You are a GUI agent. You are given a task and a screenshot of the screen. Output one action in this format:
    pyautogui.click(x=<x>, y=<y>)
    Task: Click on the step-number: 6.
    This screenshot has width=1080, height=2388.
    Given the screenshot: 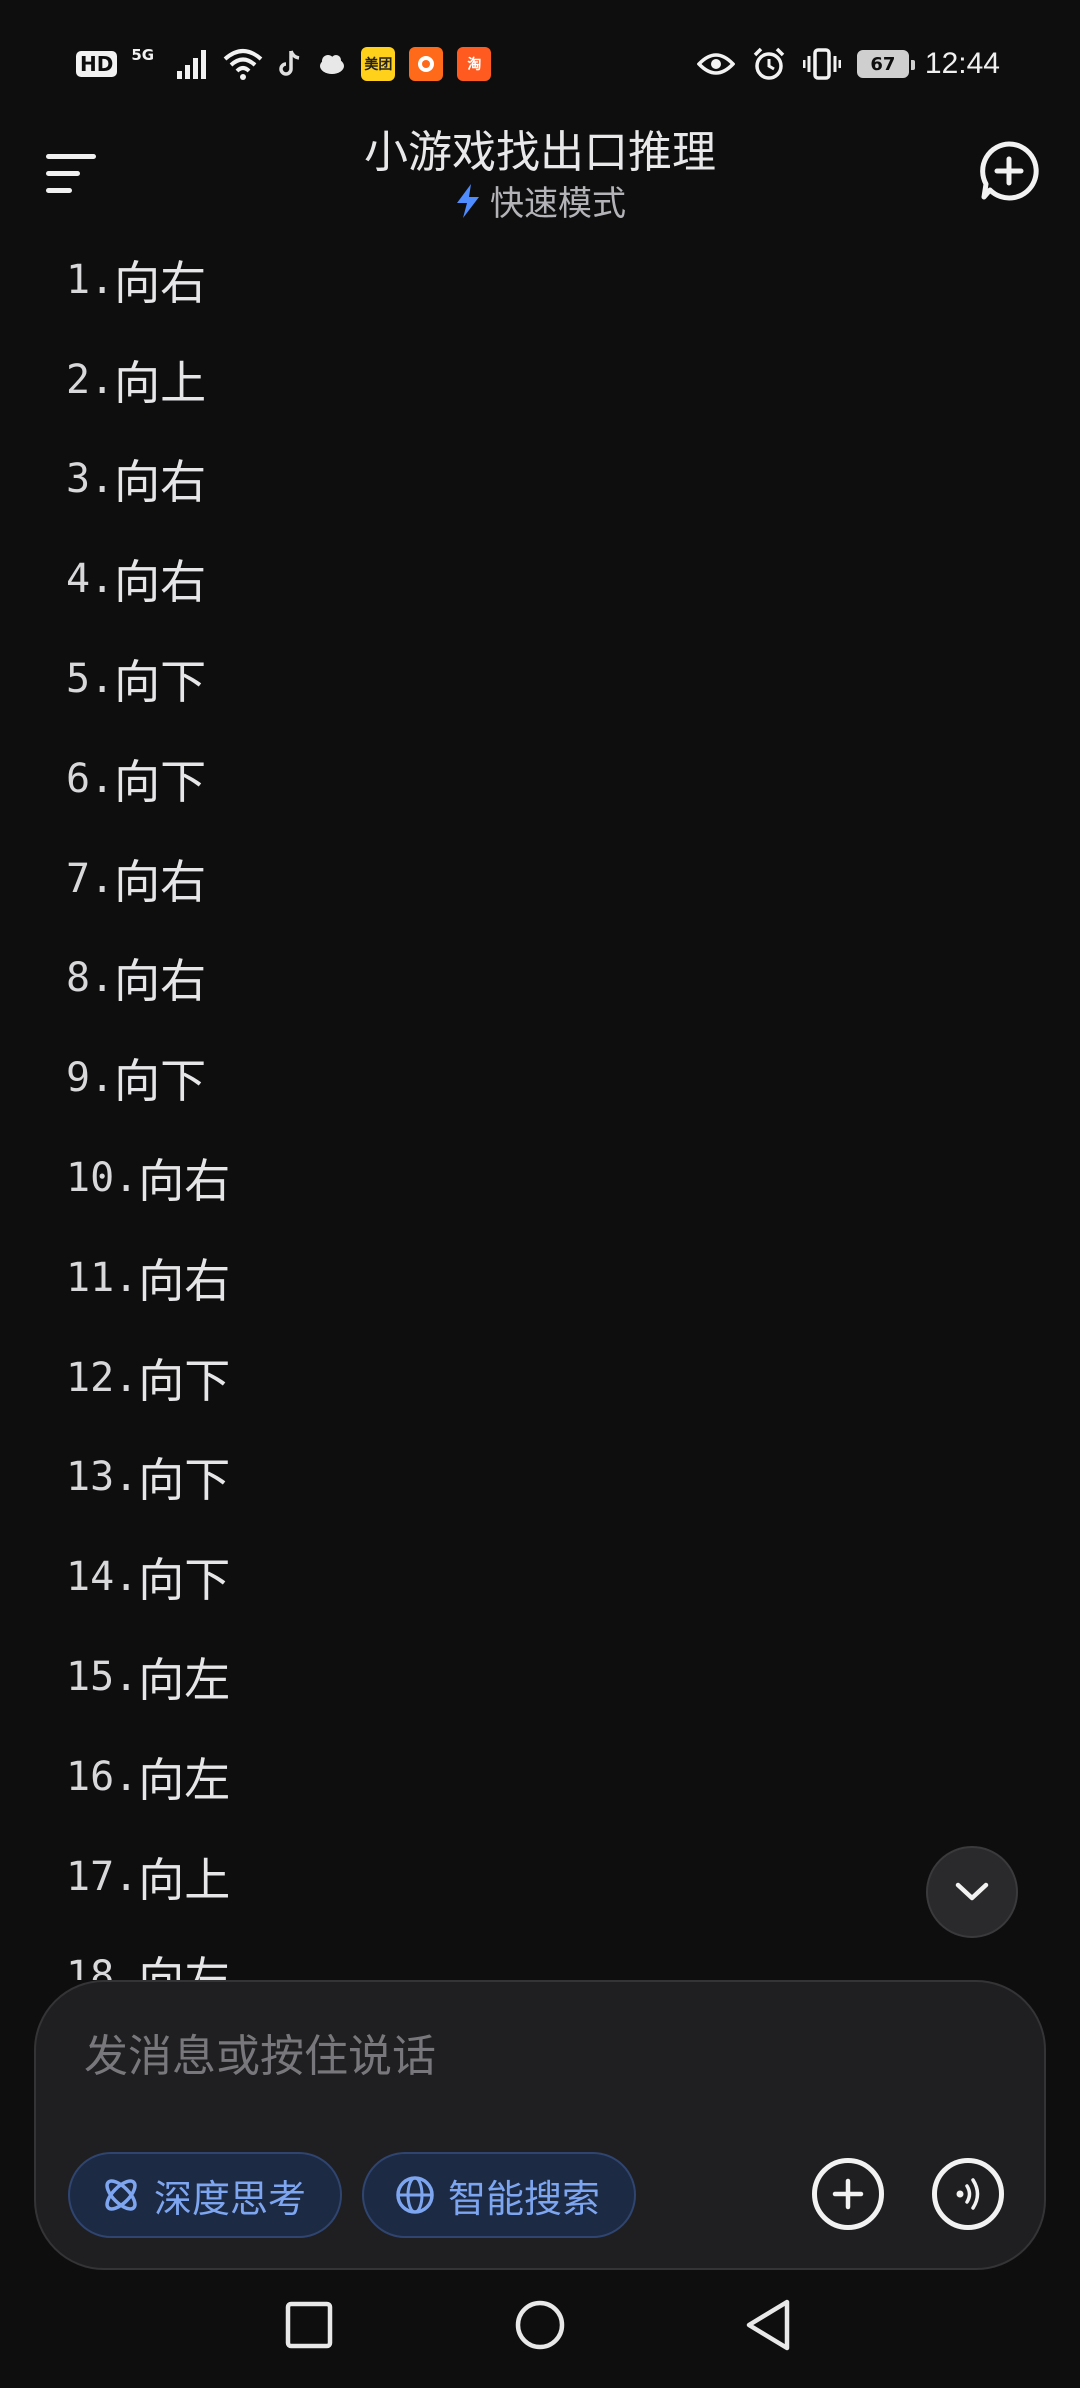 What is the action you would take?
    pyautogui.click(x=90, y=778)
    